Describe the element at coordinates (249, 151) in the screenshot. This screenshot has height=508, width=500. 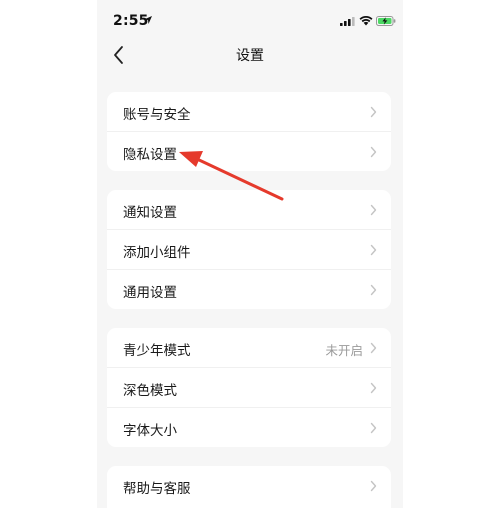
I see `settings-row-privacy: 隐私设置` at that location.